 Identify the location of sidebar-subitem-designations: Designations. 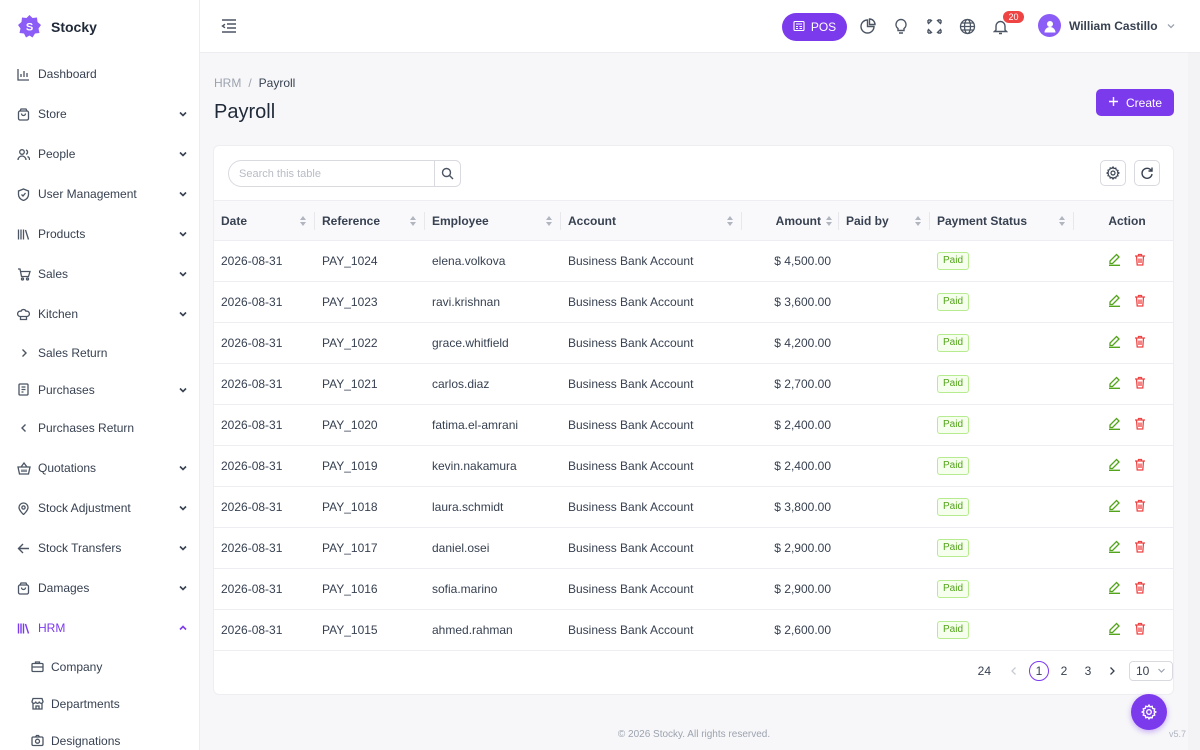
(99, 736).